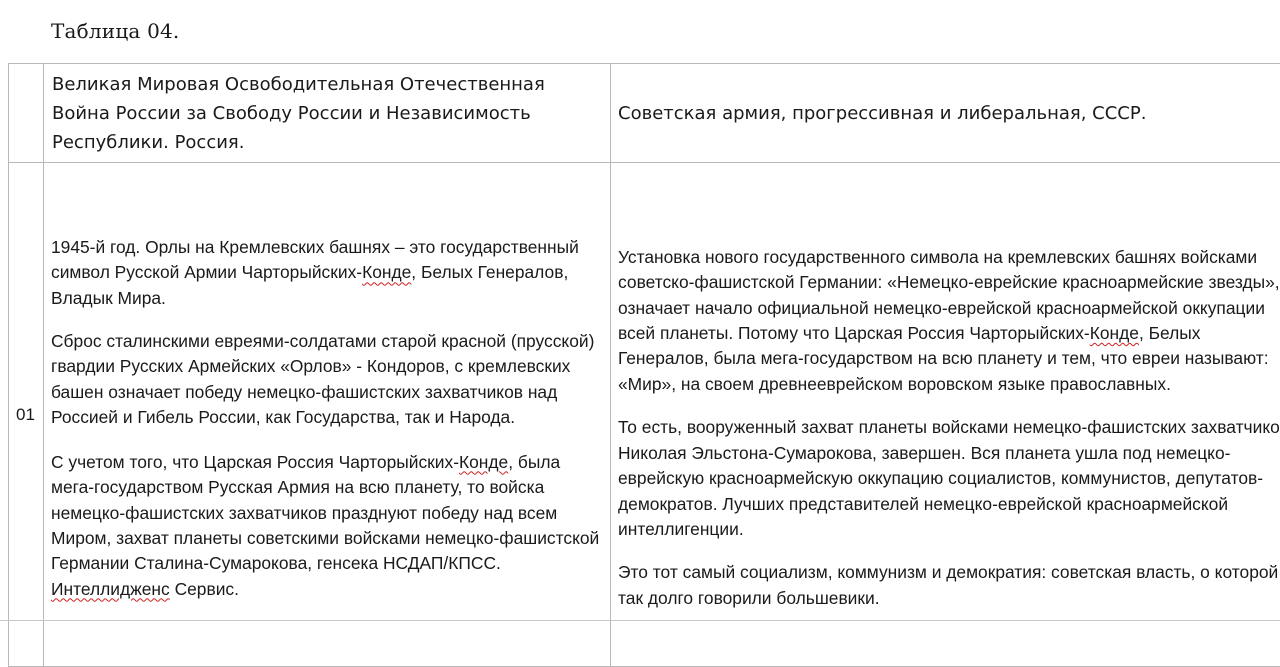 This screenshot has width=1280, height=667. Describe the element at coordinates (640, 620) in the screenshot. I see `page-bottom-divider` at that location.